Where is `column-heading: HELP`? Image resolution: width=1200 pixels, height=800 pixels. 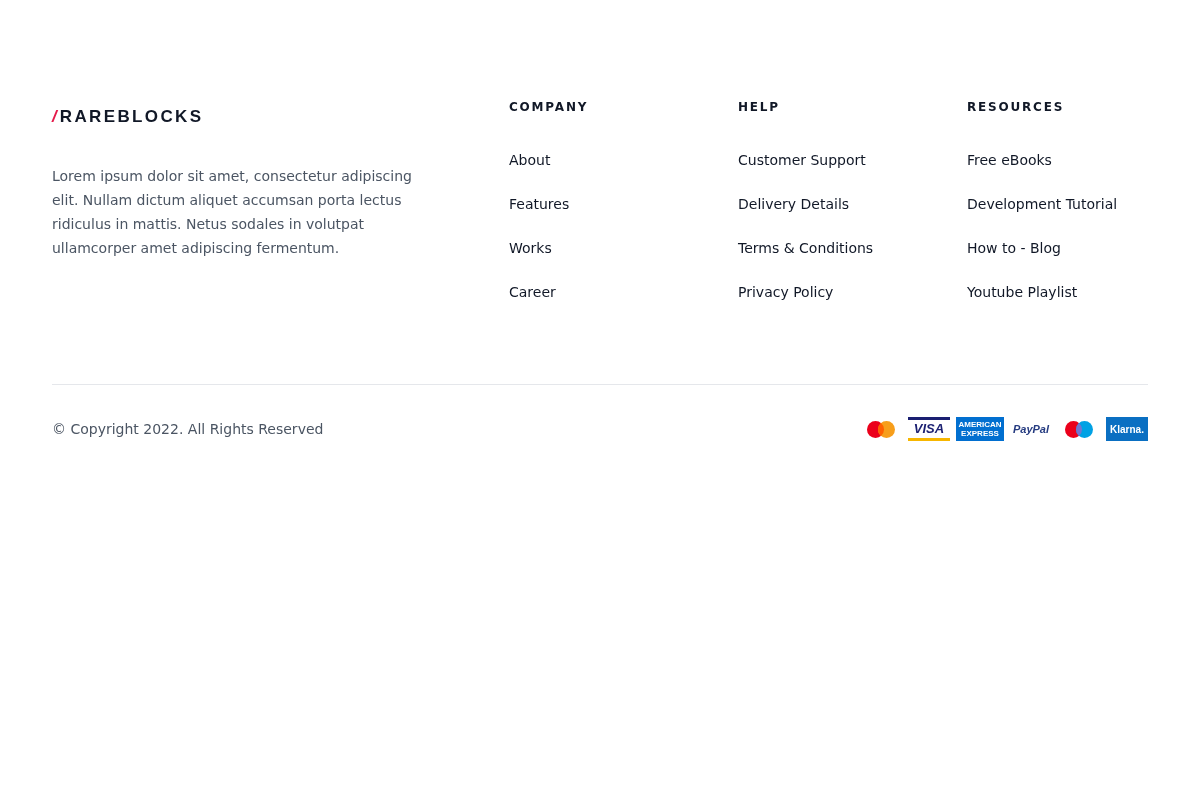 column-heading: HELP is located at coordinates (759, 107).